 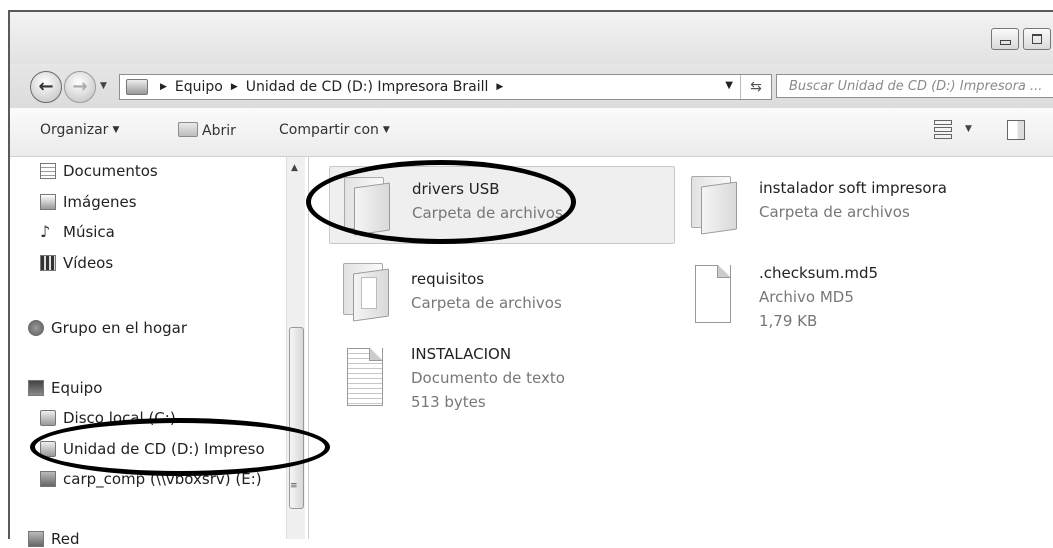 What do you see at coordinates (365, 378) in the screenshot?
I see `text-document-icon` at bounding box center [365, 378].